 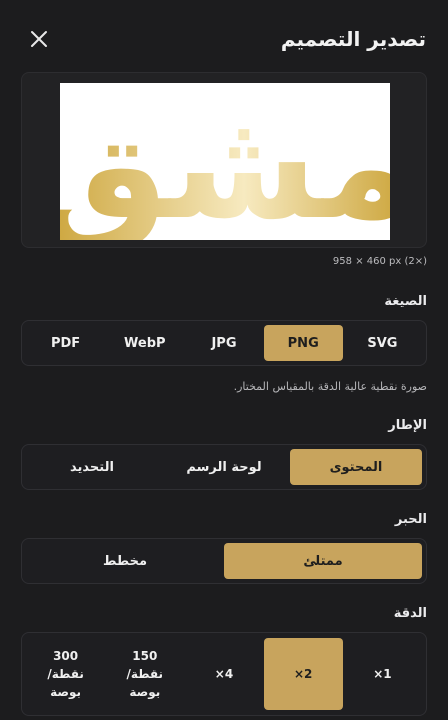 I want to click on frame-option-artboard: لوحة الرسم, so click(x=224, y=467).